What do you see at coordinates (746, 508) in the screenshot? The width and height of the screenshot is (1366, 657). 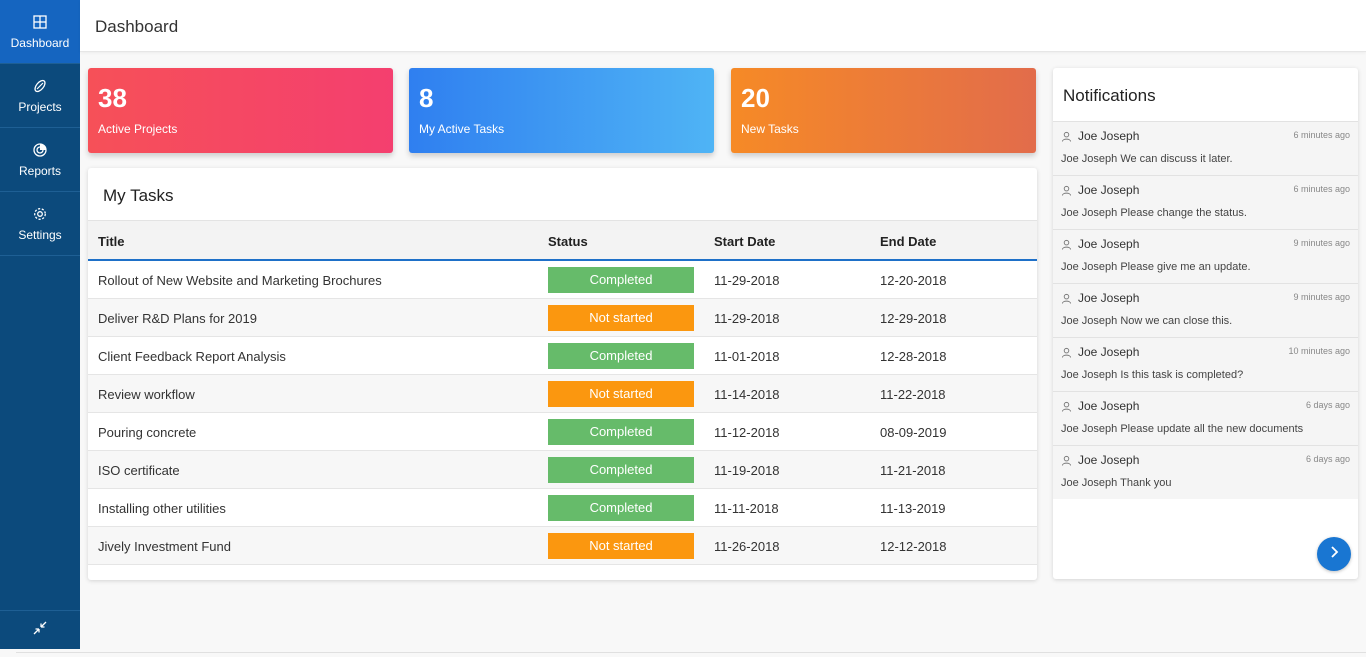 I see `task-start-date: 11-11-2018` at bounding box center [746, 508].